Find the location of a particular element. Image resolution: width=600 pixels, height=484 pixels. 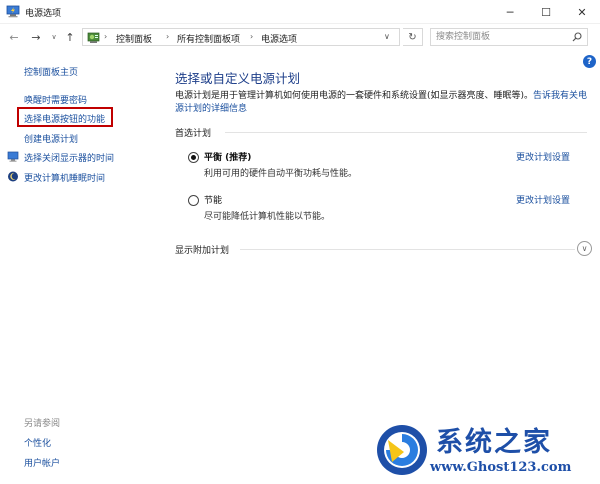

preferred-plans-heading: 首选计划 is located at coordinates (193, 134).